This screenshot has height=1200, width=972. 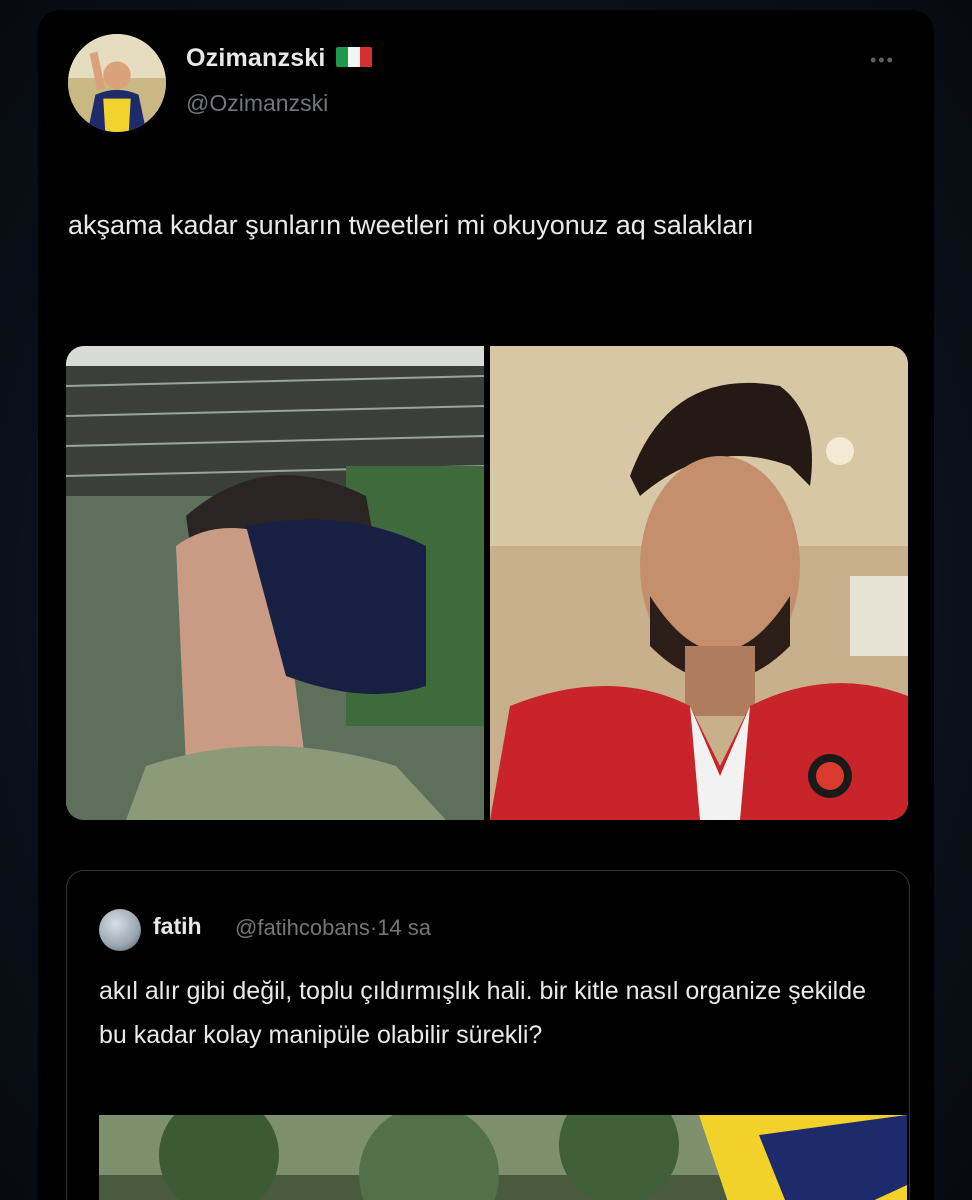 What do you see at coordinates (353, 57) in the screenshot?
I see `italy-flag-icon` at bounding box center [353, 57].